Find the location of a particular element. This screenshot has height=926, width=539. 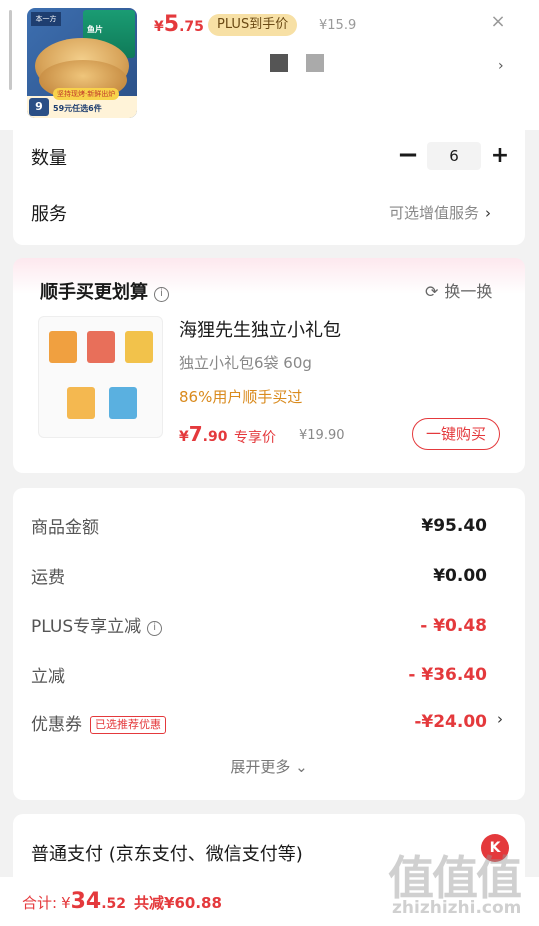

thumb-strip: 坚持现烤·新鲜出炉 9 59元任选6件 is located at coordinates (82, 103).